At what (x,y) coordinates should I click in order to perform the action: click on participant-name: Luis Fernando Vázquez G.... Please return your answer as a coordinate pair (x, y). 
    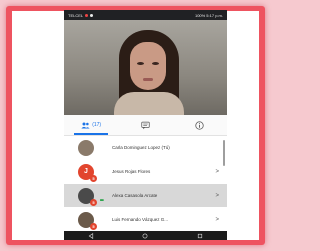
    Looking at the image, I should click on (140, 219).